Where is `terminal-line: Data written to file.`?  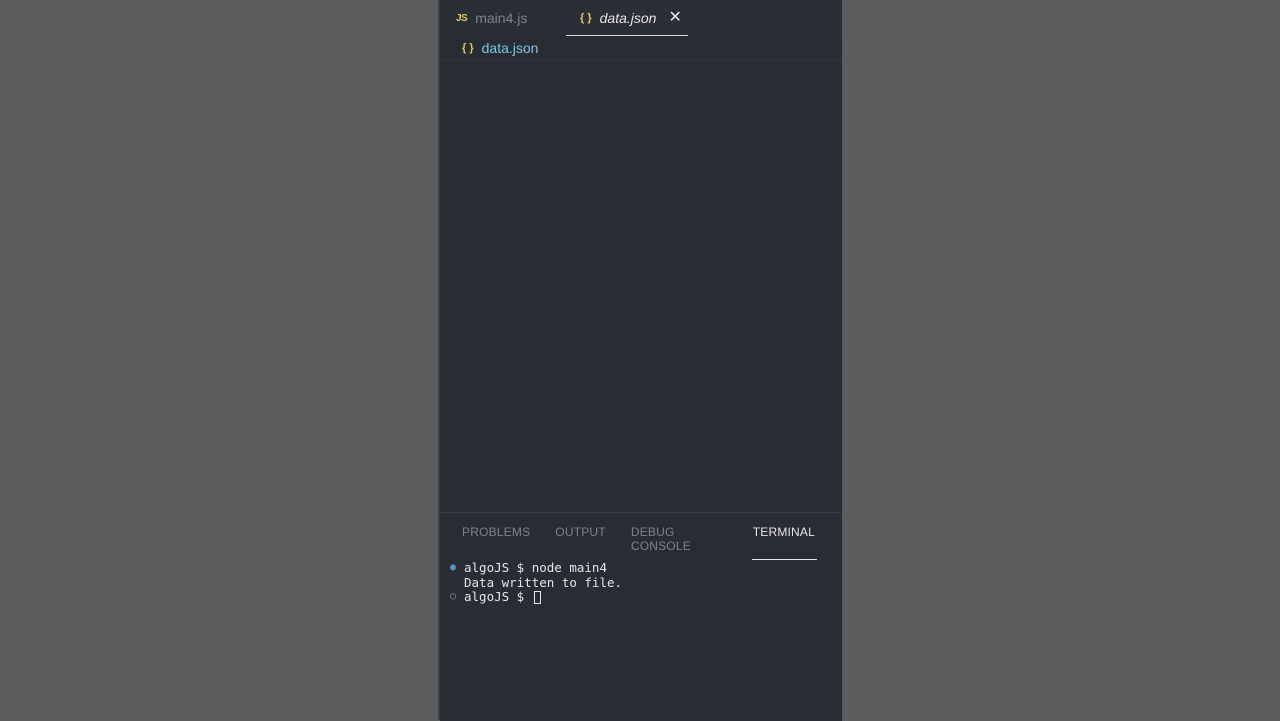
terminal-line: Data written to file. is located at coordinates (536, 582).